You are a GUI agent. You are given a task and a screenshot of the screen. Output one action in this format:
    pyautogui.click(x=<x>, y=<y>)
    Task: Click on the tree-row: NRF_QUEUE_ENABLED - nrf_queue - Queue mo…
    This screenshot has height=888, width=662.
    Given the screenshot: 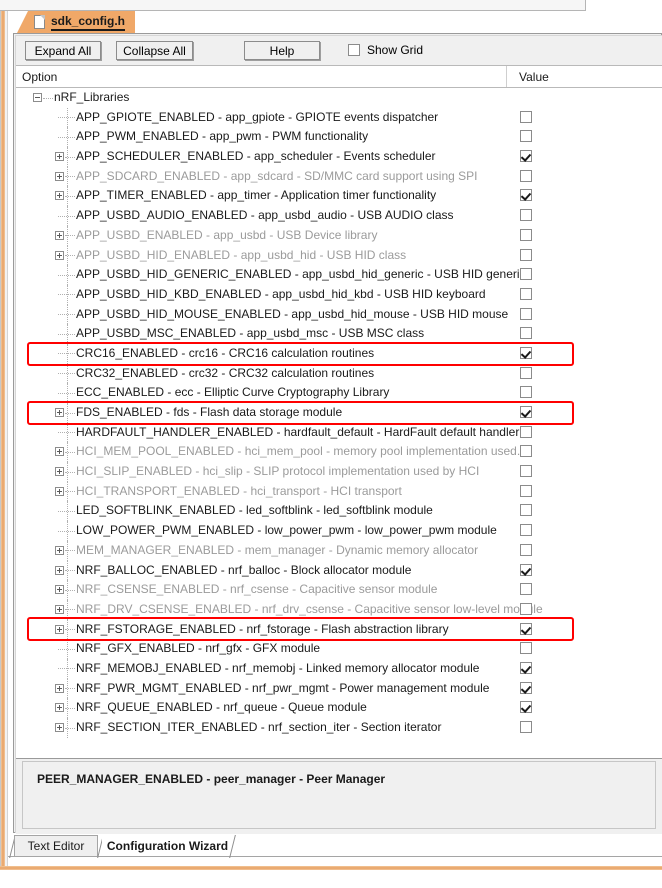 What is the action you would take?
    pyautogui.click(x=339, y=708)
    